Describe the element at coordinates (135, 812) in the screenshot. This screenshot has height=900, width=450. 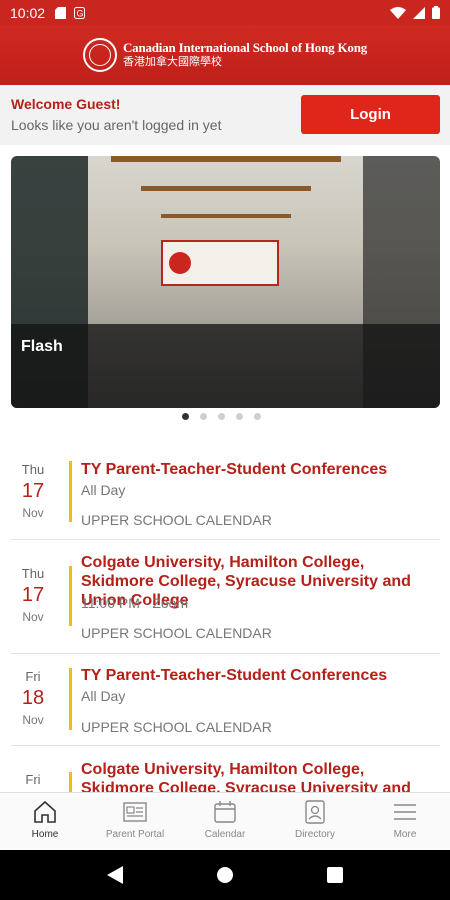
I see `newspaper-icon` at that location.